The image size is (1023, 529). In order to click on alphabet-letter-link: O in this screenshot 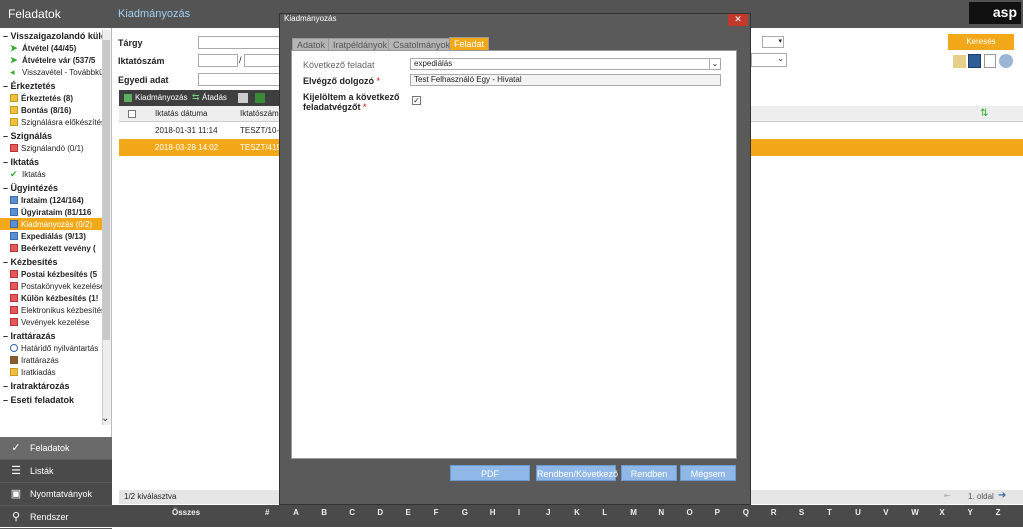, I will do `click(690, 512)`.